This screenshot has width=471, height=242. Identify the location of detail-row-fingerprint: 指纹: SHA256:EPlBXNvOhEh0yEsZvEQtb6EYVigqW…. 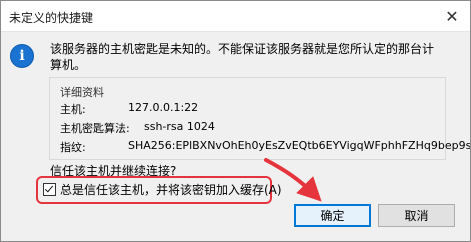
(265, 147).